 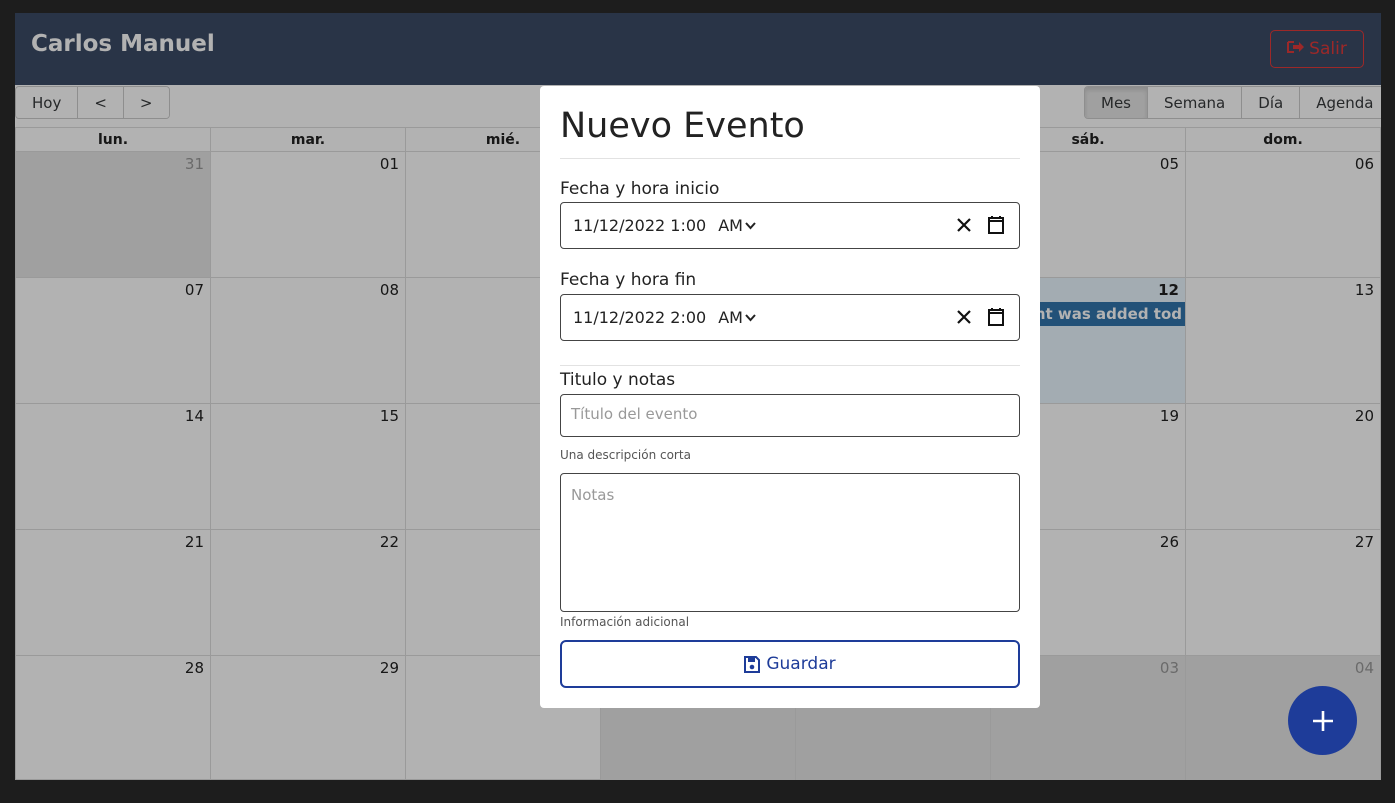 I want to click on notes-section-label: Titulo y notas, so click(x=618, y=380).